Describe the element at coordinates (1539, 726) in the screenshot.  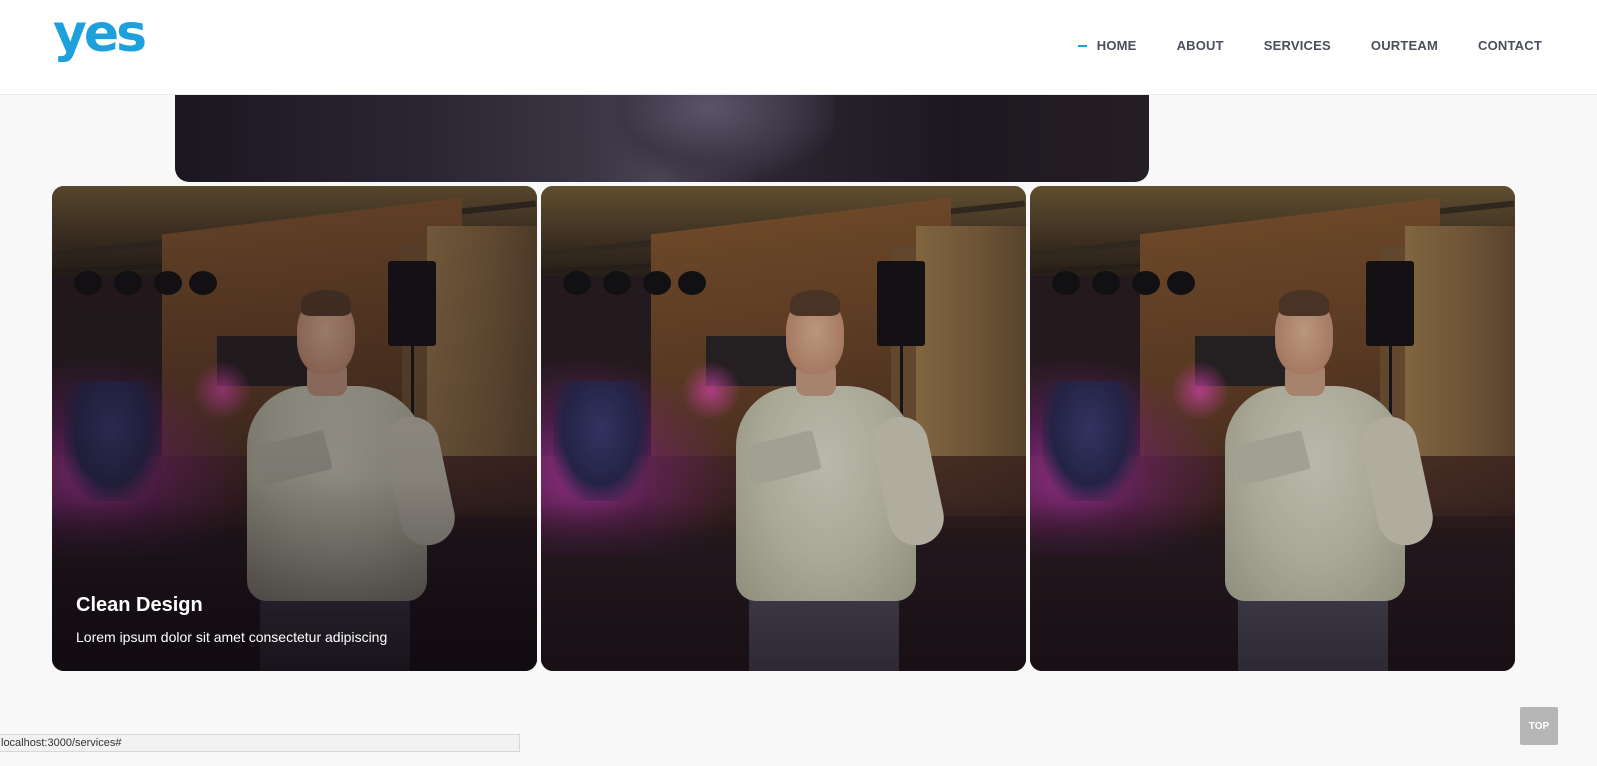
I see `back-to-top-button: TOP` at that location.